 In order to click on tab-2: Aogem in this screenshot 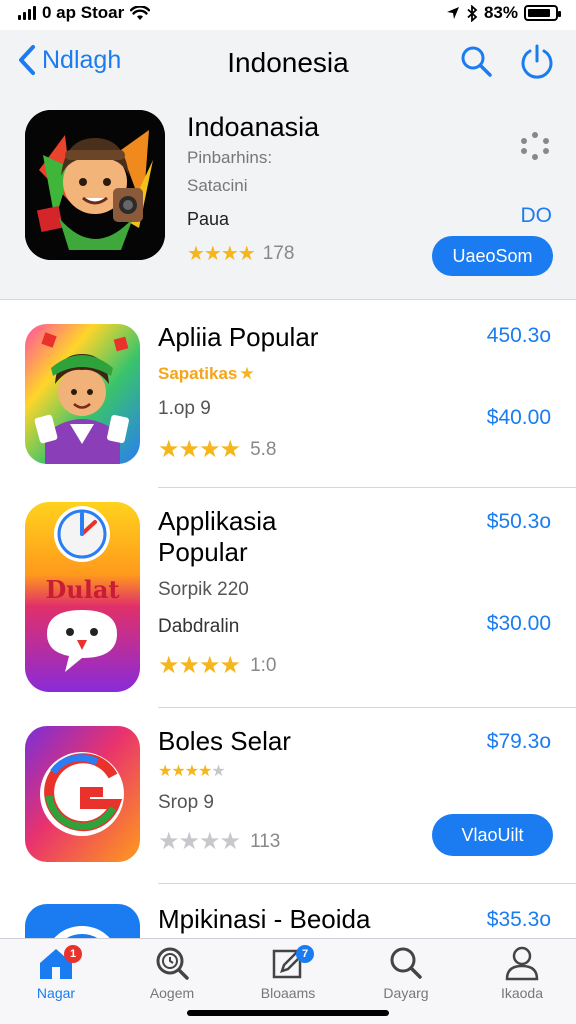, I will do `click(172, 973)`.